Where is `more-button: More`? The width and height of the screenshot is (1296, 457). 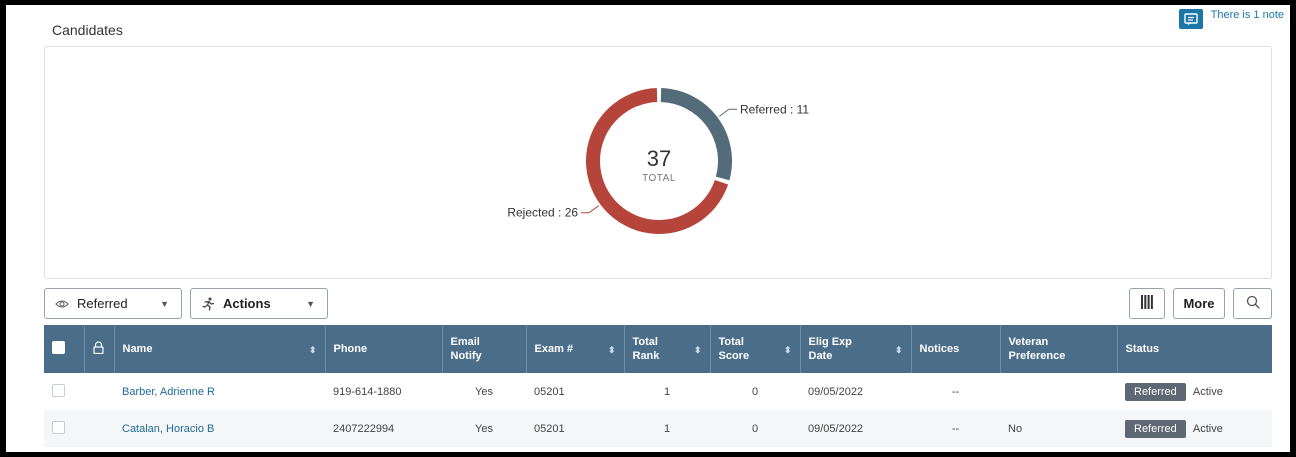 more-button: More is located at coordinates (1199, 303).